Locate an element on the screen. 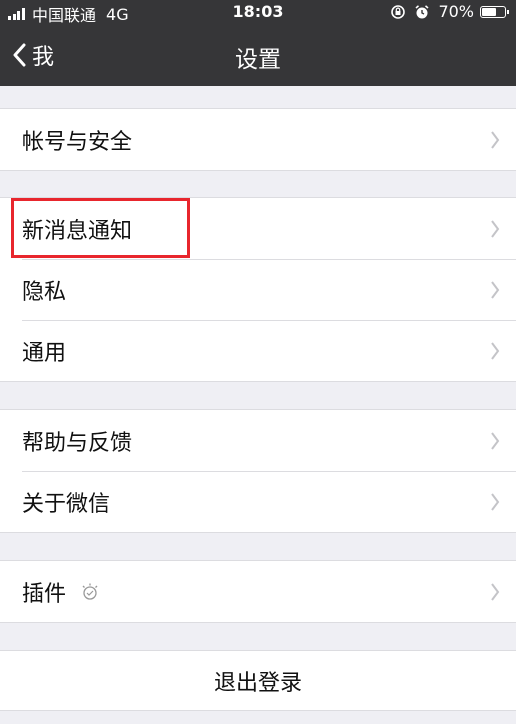  top-bar: 中国联通 4G 18:03 70% 我 设置 is located at coordinates (258, 43).